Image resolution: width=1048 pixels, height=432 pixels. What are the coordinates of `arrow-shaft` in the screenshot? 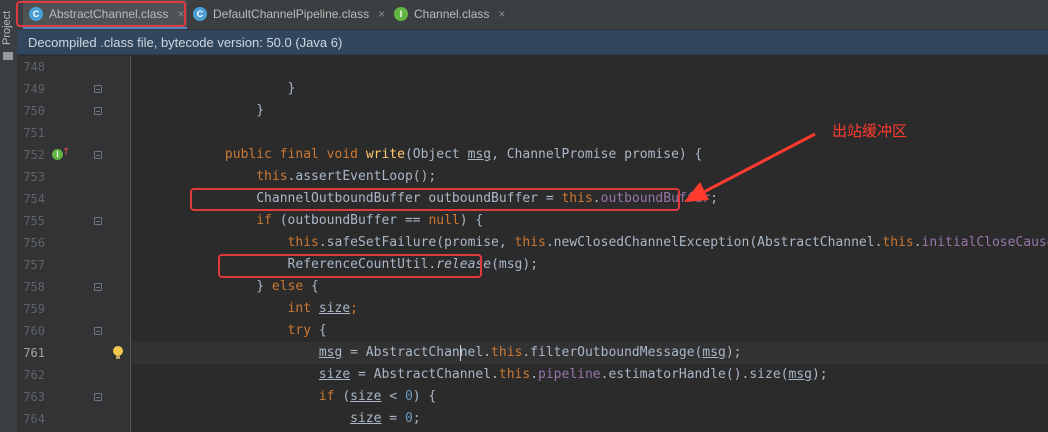 It's located at (757, 164).